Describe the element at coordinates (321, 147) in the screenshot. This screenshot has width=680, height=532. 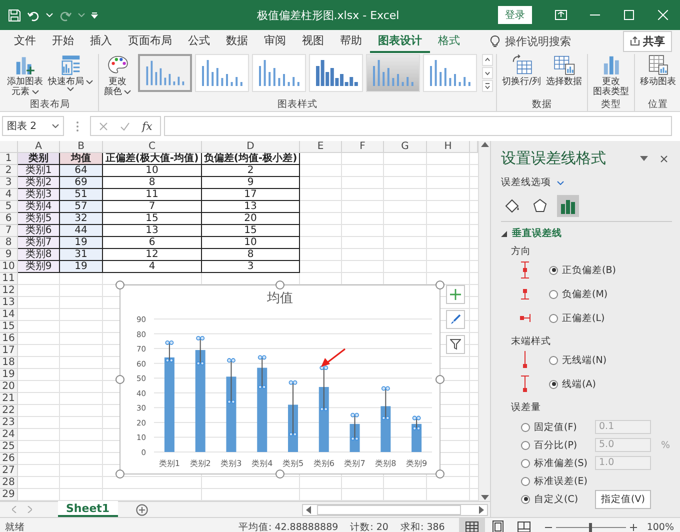
I see `column-header: E` at that location.